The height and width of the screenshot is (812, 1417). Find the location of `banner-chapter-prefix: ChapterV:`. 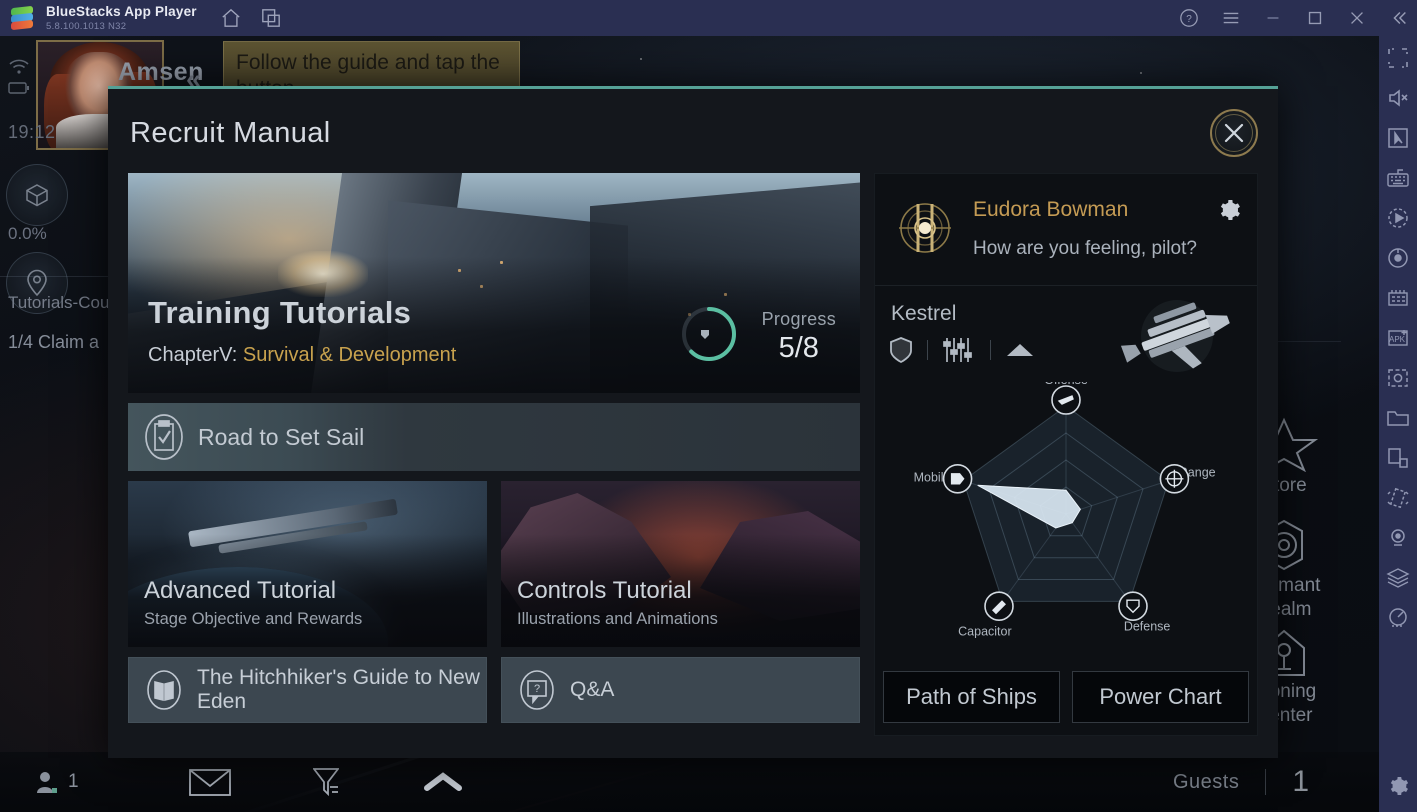

banner-chapter-prefix: ChapterV: is located at coordinates (195, 355).